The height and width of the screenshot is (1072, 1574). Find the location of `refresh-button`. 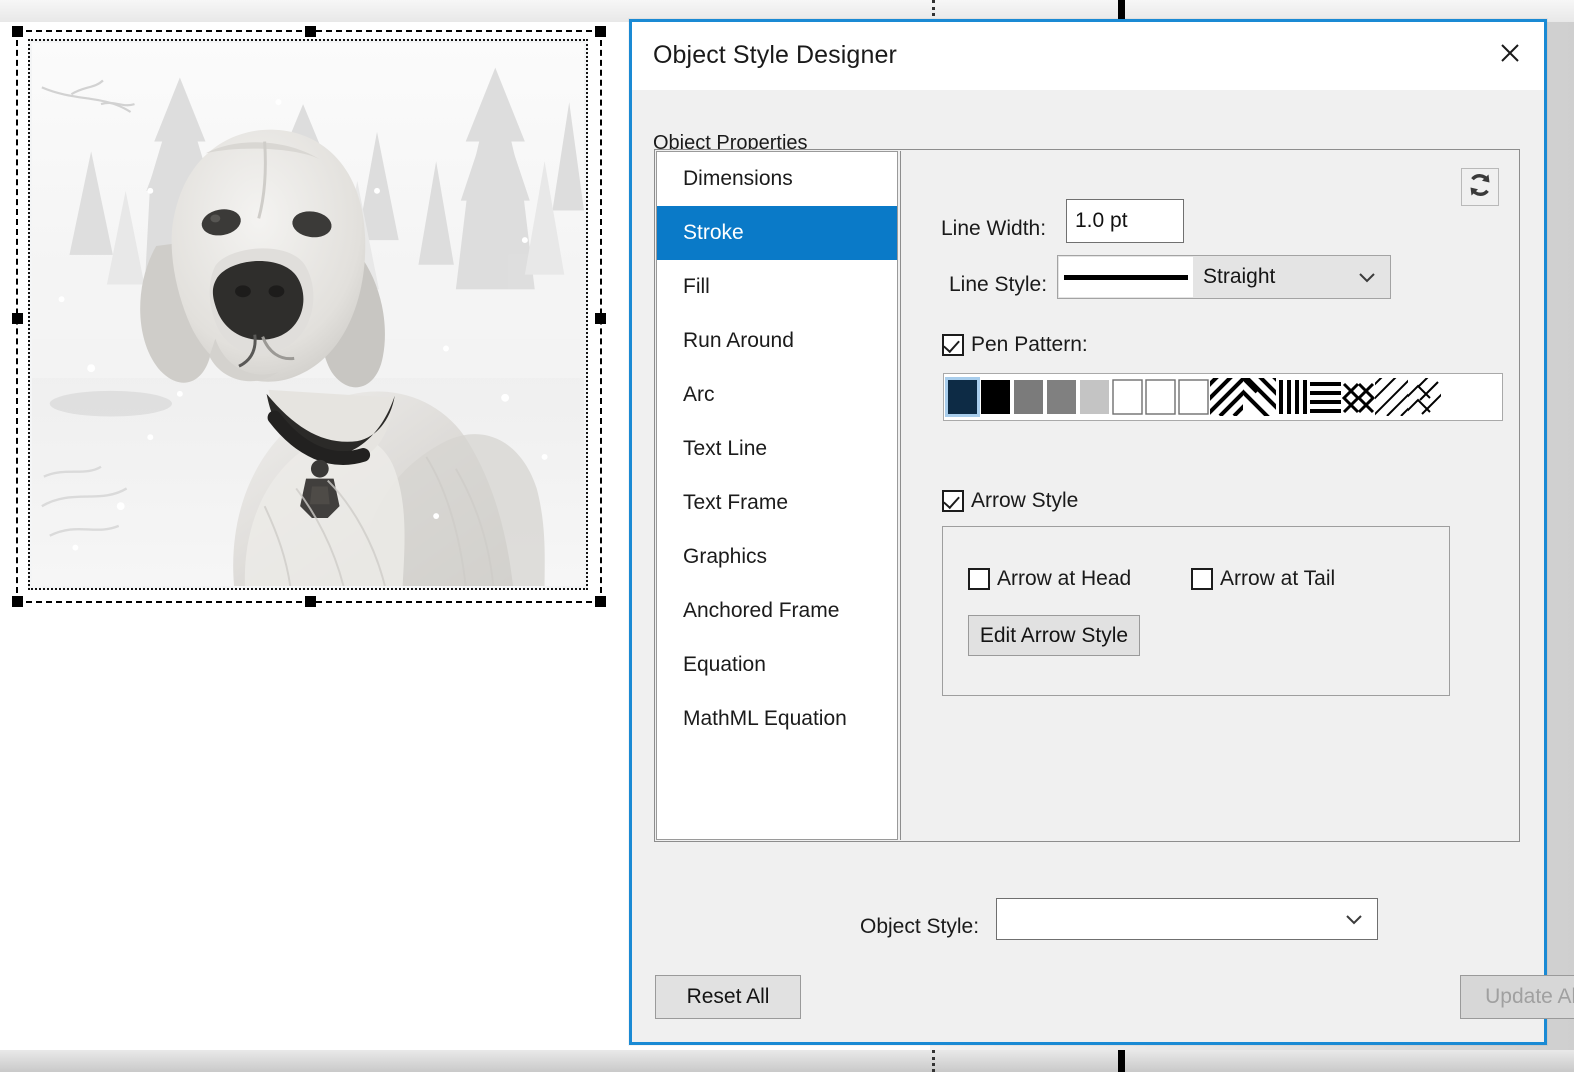

refresh-button is located at coordinates (1480, 187).